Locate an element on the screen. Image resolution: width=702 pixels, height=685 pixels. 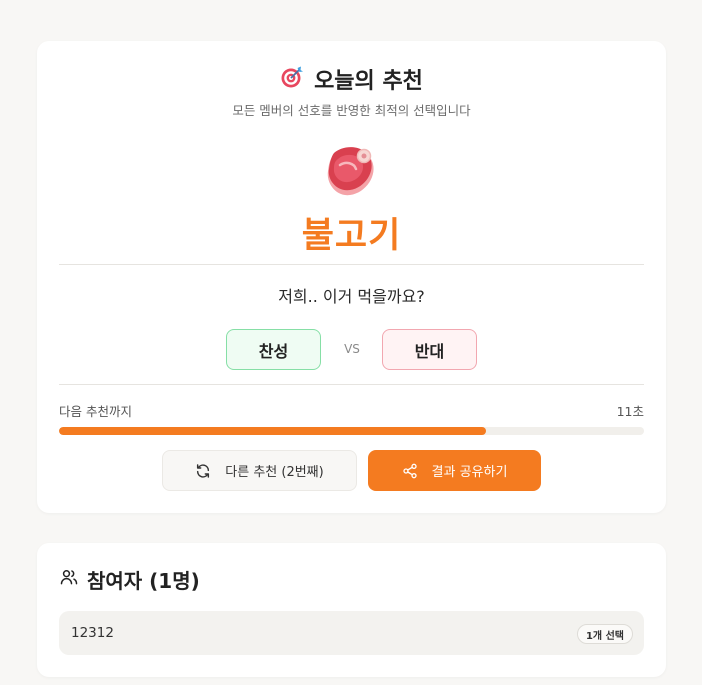
share-results-button: 결과 공유하기 is located at coordinates (454, 470).